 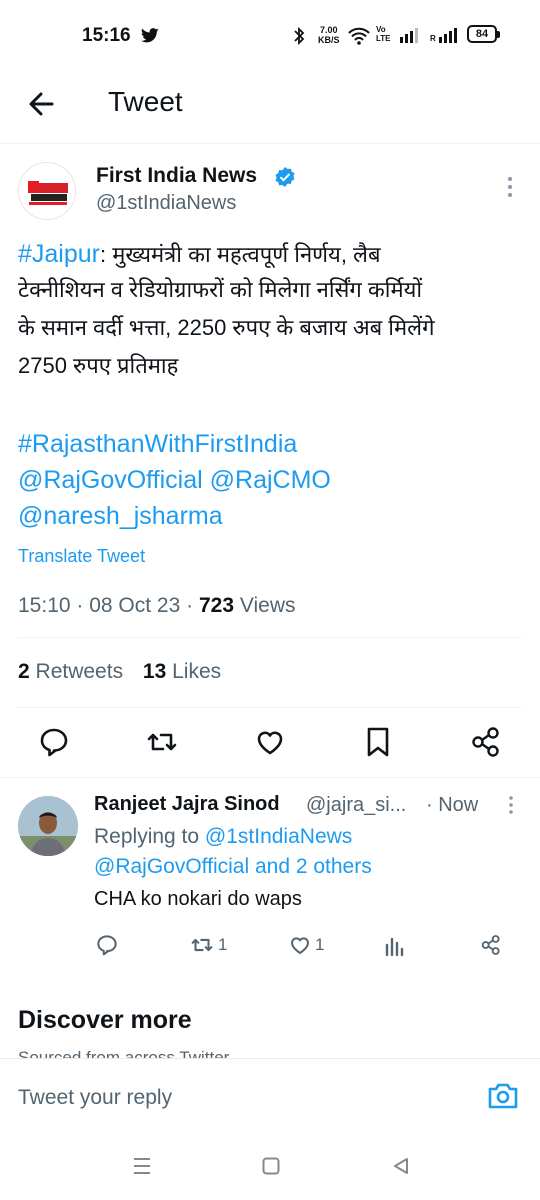 I want to click on hashtag-link: #RajasthanWithFirstIndia, so click(x=157, y=444).